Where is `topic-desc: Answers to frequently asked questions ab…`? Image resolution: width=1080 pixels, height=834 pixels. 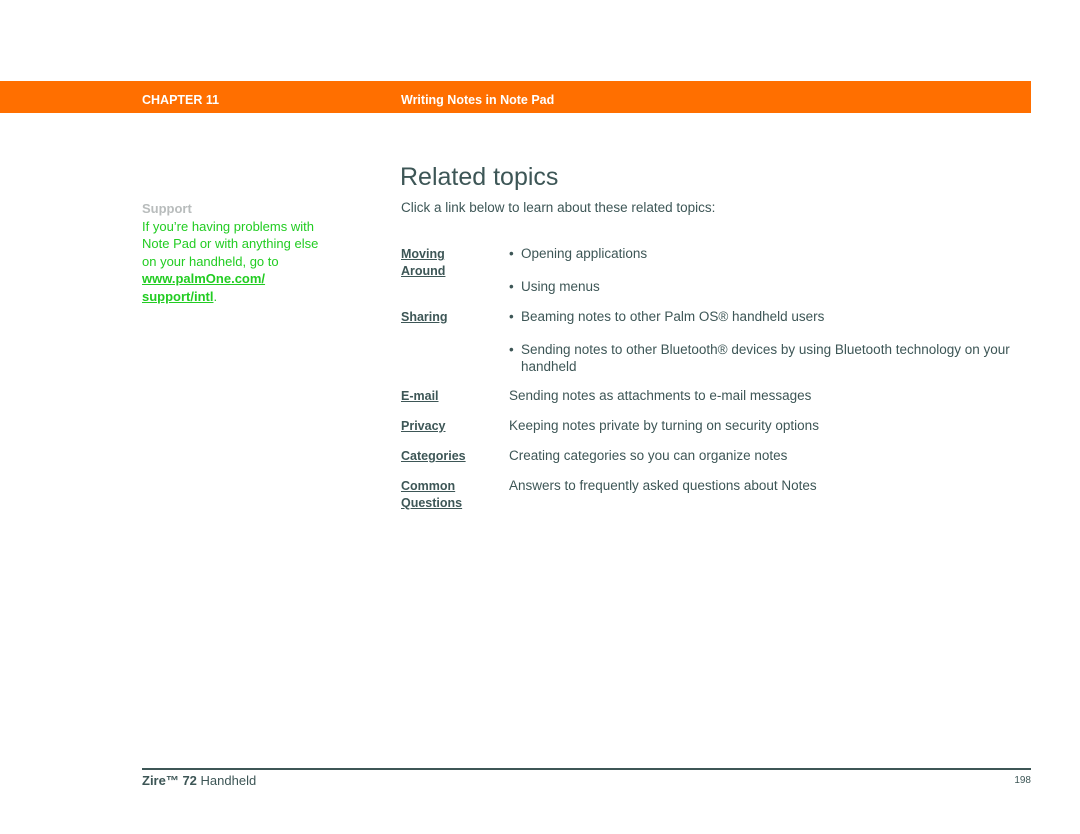
topic-desc: Answers to frequently asked questions ab… is located at coordinates (663, 485).